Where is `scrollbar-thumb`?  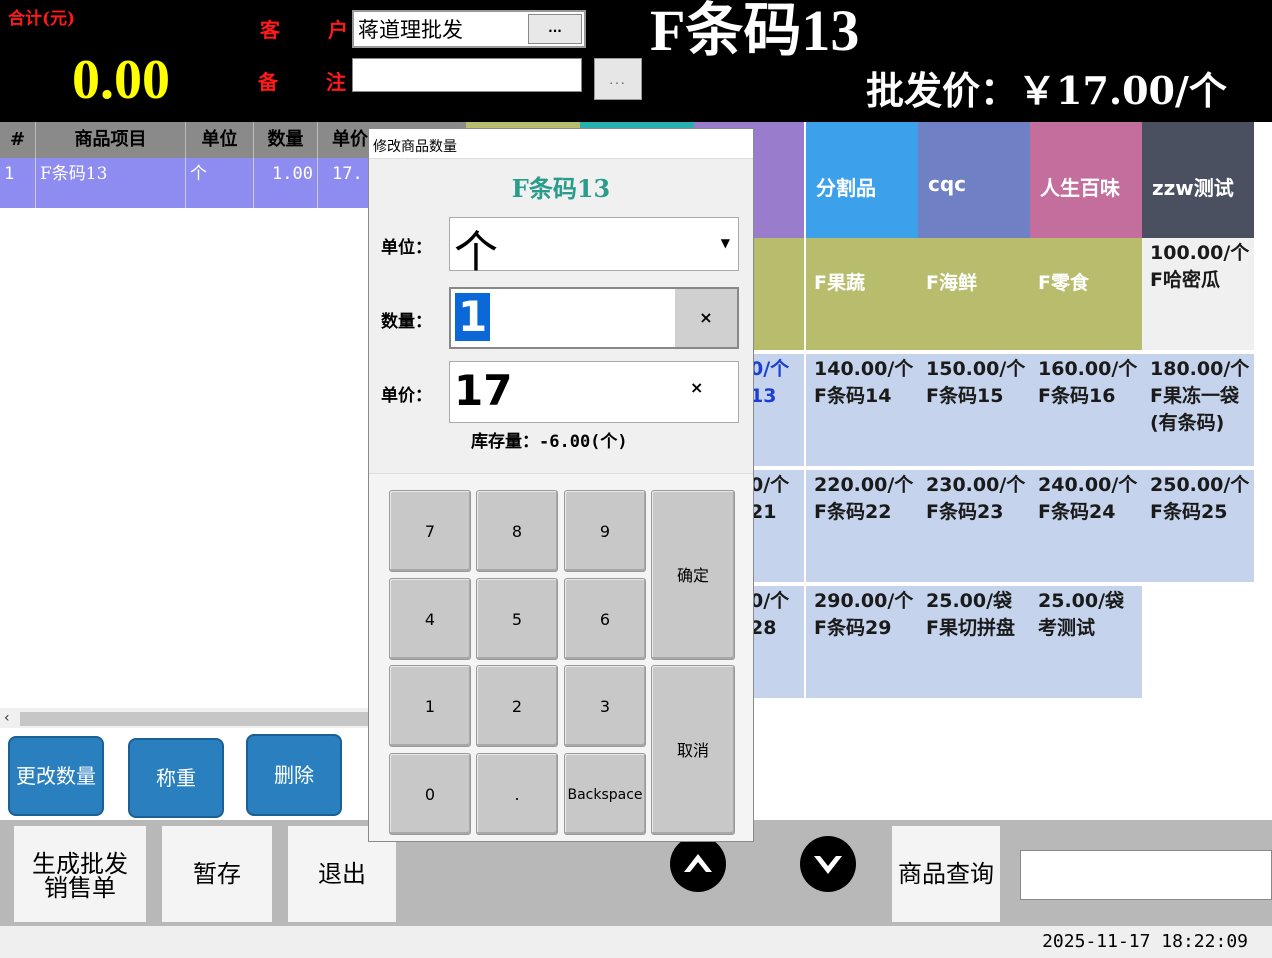 scrollbar-thumb is located at coordinates (195, 719).